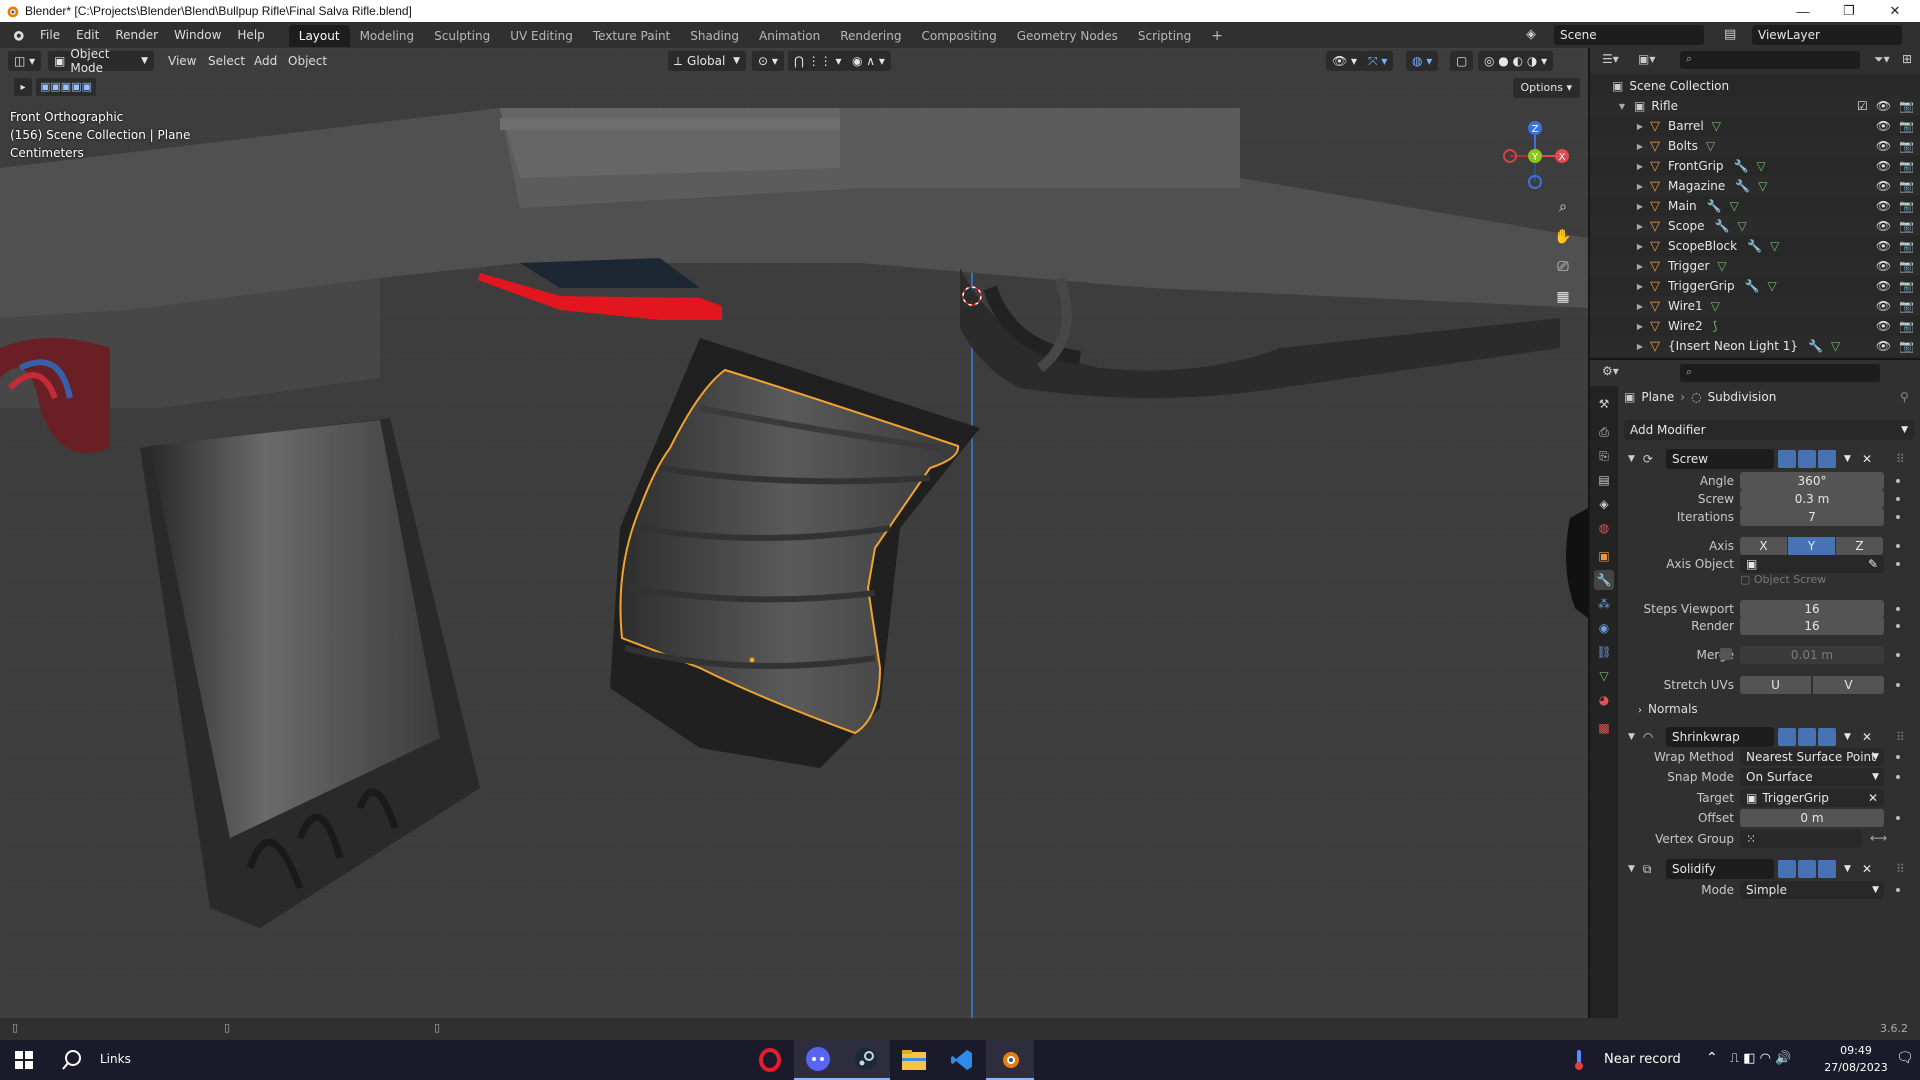 This screenshot has width=1920, height=1080. I want to click on weather-label: Near record, so click(1642, 1059).